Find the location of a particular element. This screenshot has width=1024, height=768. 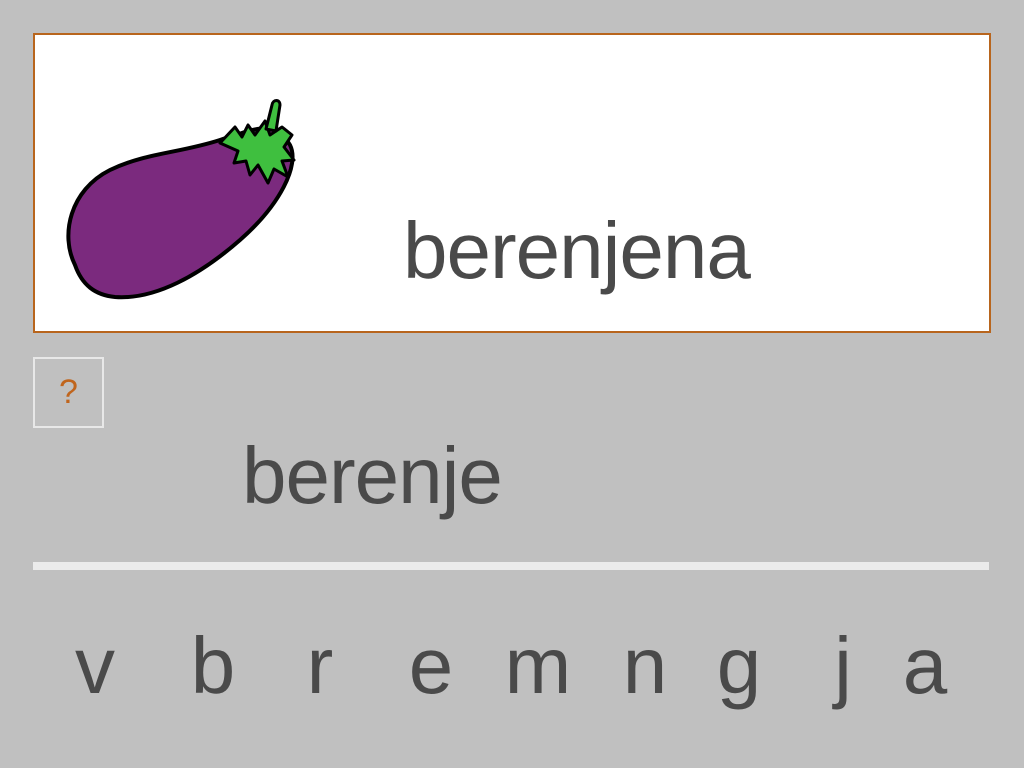

hint-label: ? is located at coordinates (68, 392).